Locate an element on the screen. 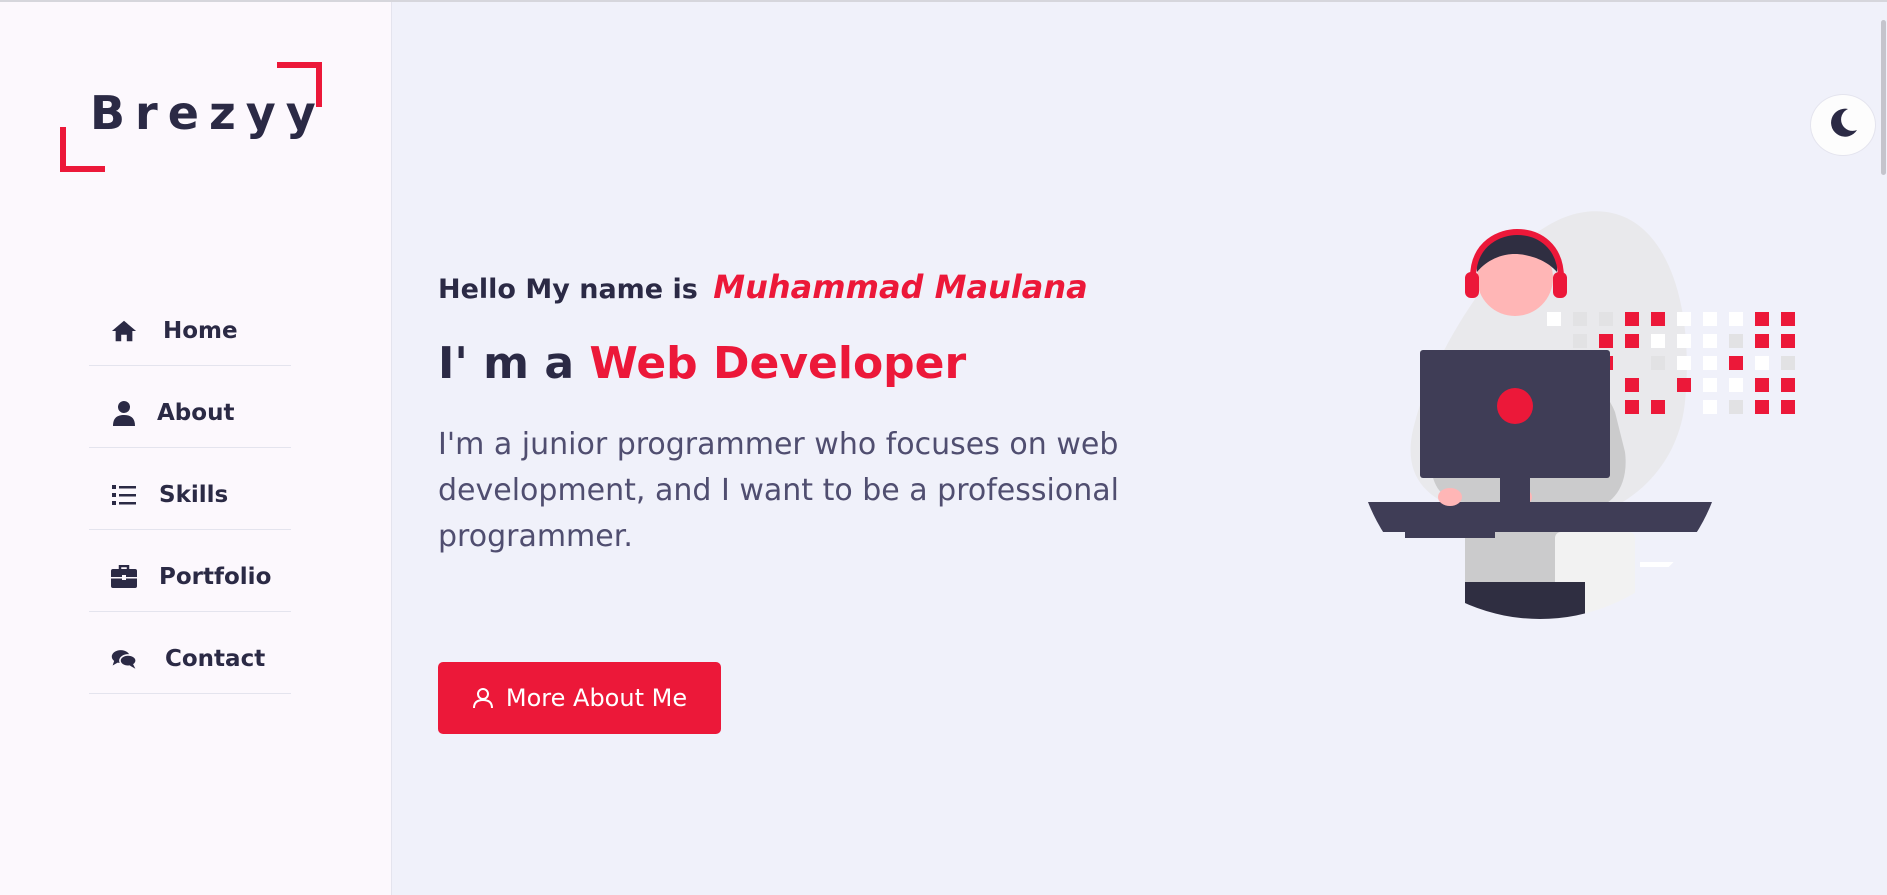 The width and height of the screenshot is (1887, 895). nav-item-about: About is located at coordinates (190, 407).